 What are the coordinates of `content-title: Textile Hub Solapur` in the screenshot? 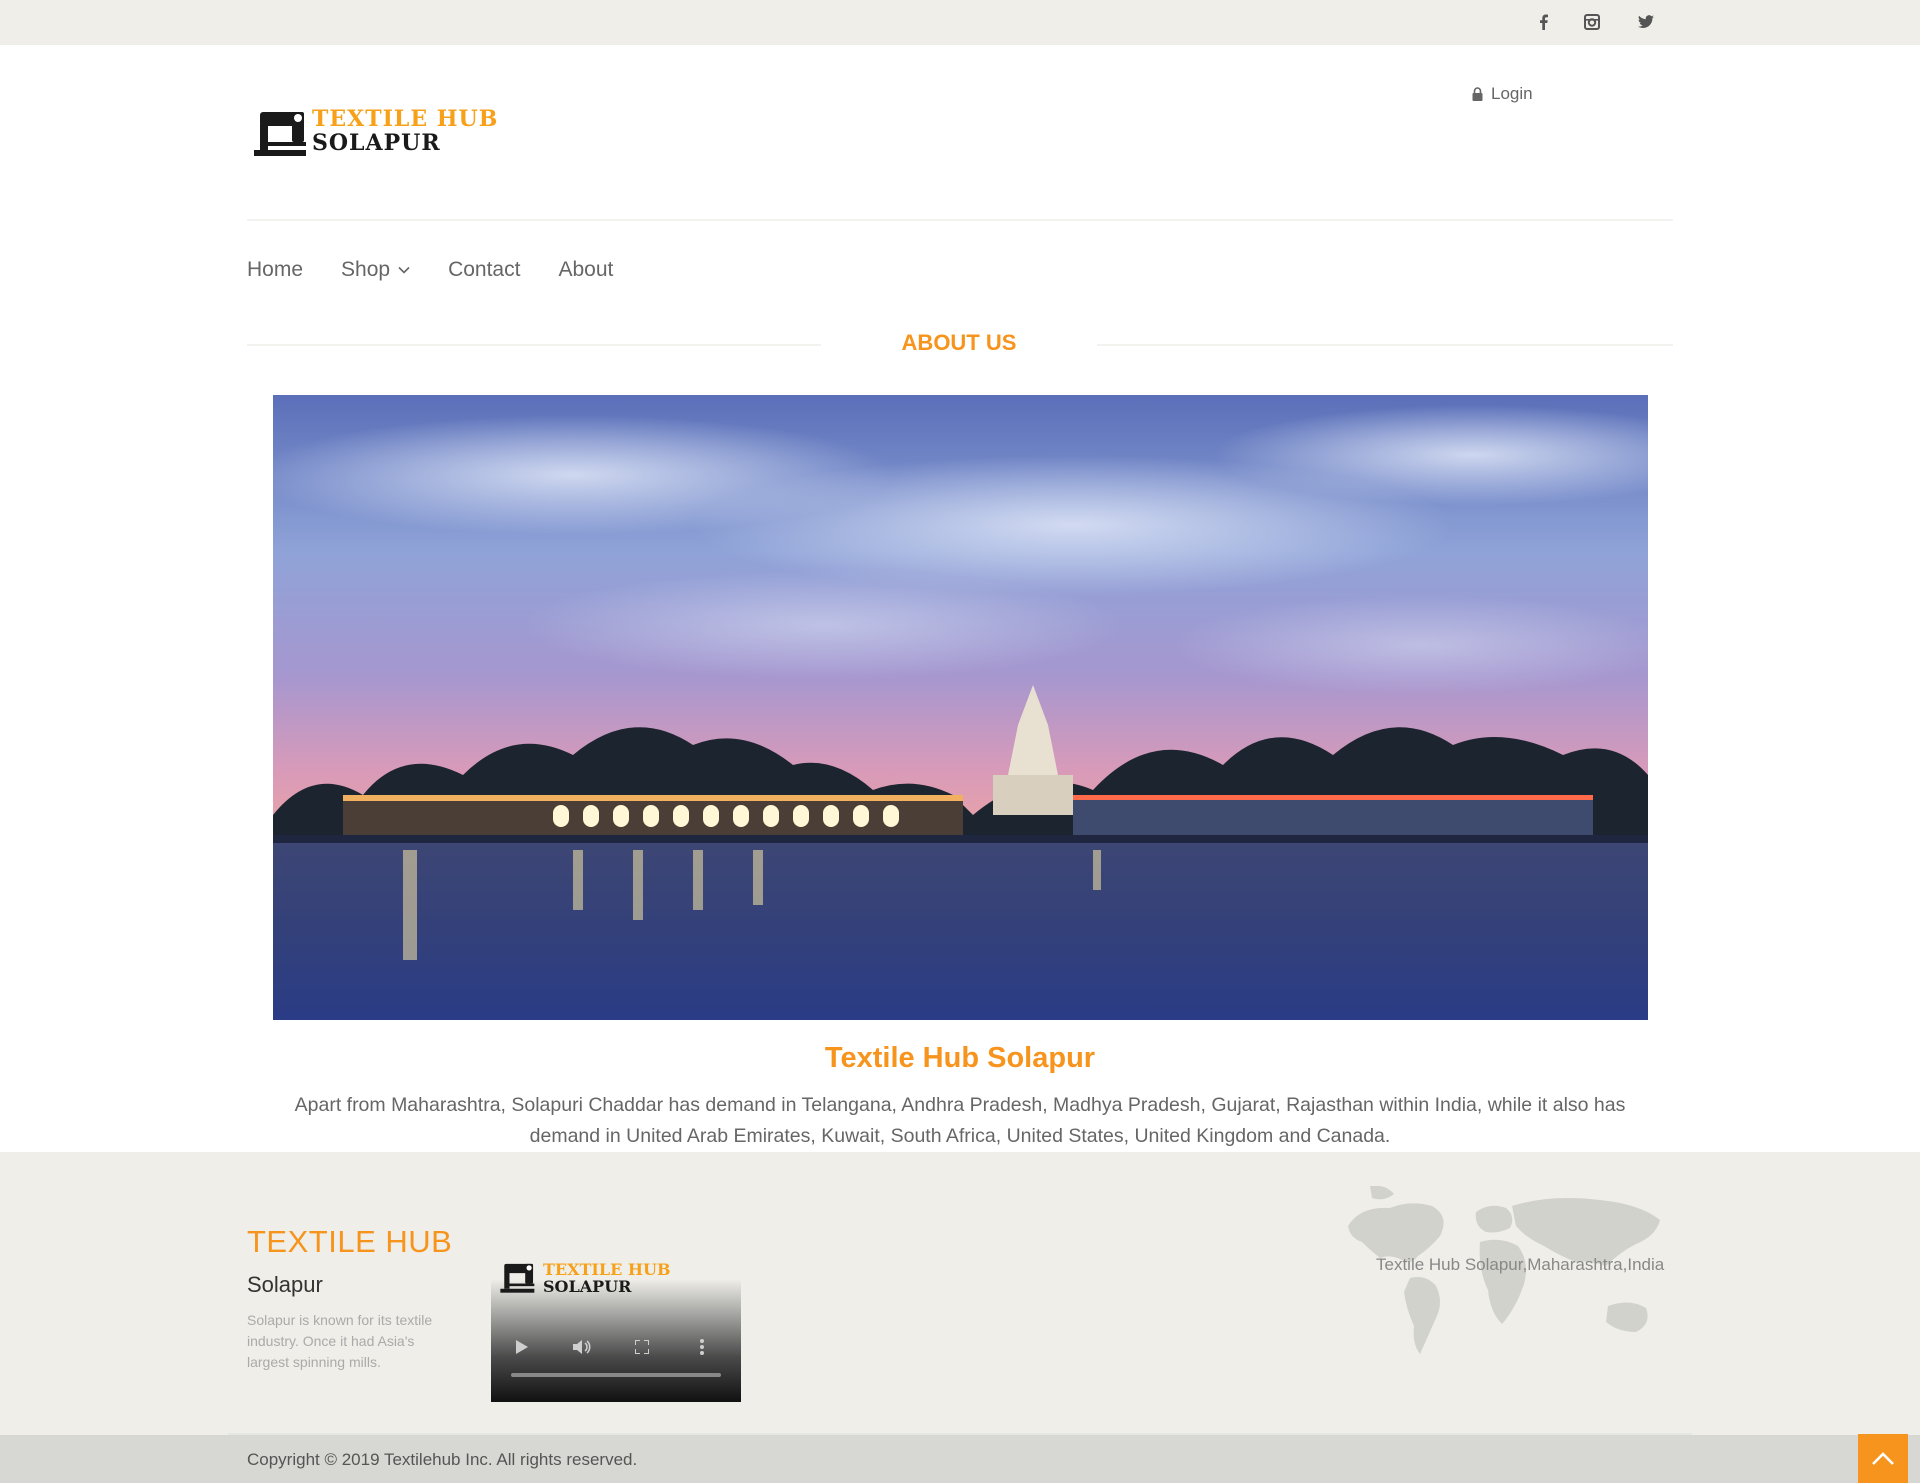 It's located at (960, 1058).